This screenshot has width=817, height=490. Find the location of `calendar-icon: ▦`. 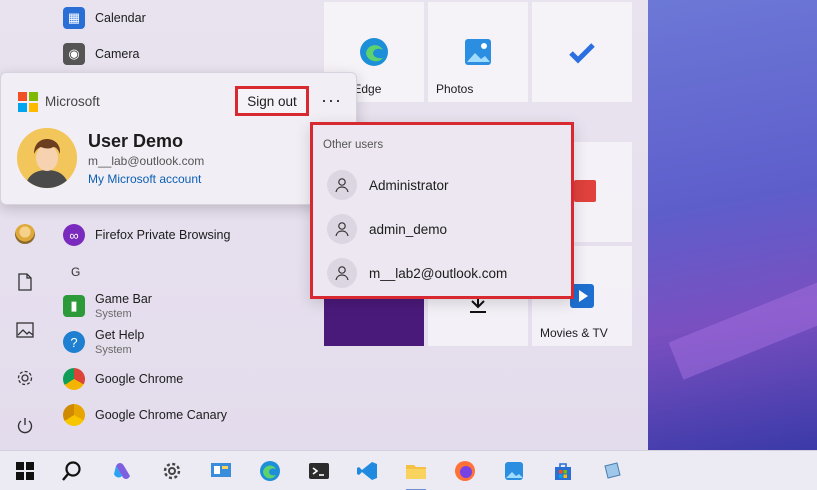

calendar-icon: ▦ is located at coordinates (74, 18).